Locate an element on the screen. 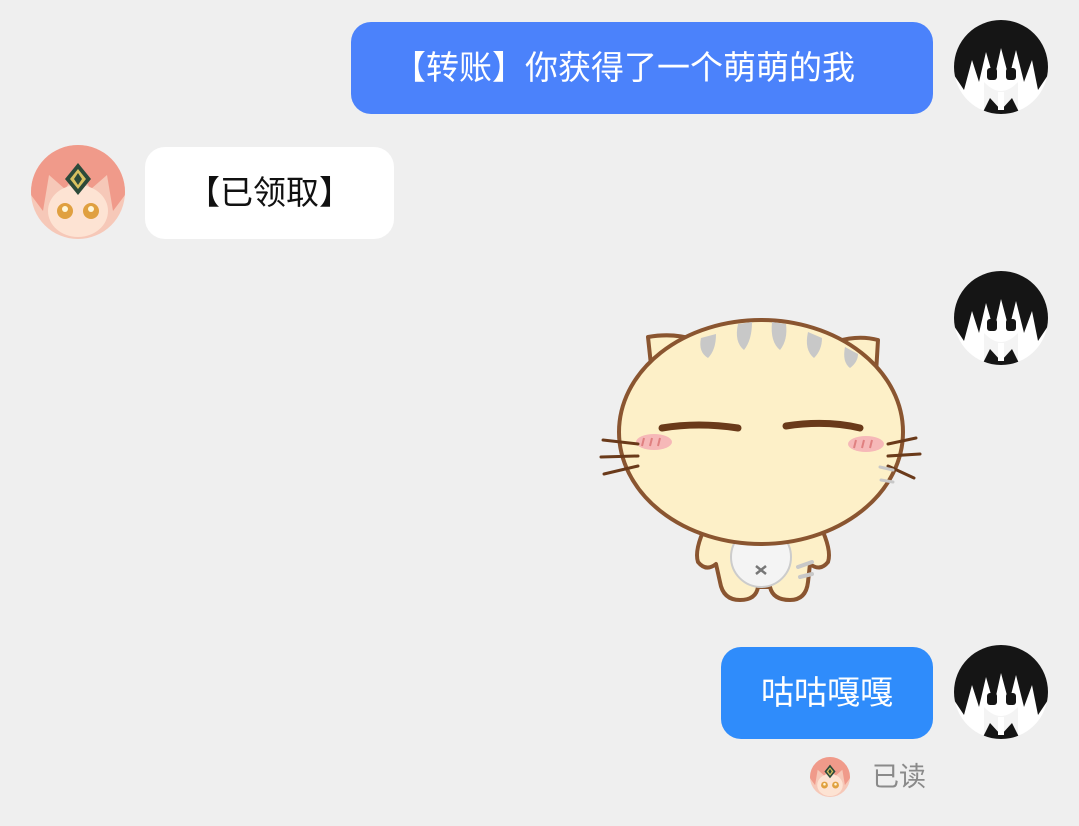 This screenshot has width=1079, height=826. message-text: 【已领取】 is located at coordinates (269, 192).